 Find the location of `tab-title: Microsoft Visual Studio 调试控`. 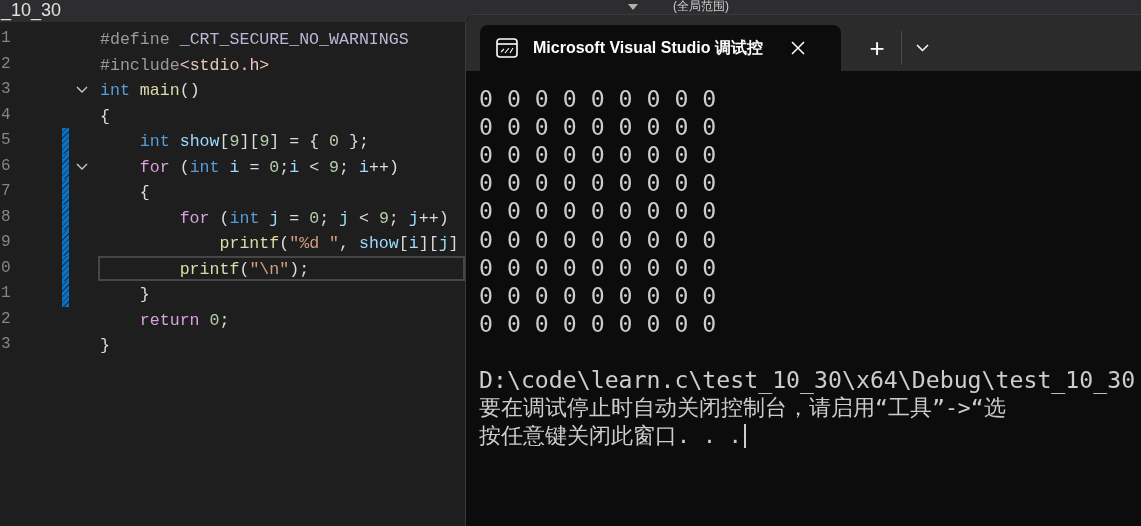

tab-title: Microsoft Visual Studio 调试控 is located at coordinates (648, 48).